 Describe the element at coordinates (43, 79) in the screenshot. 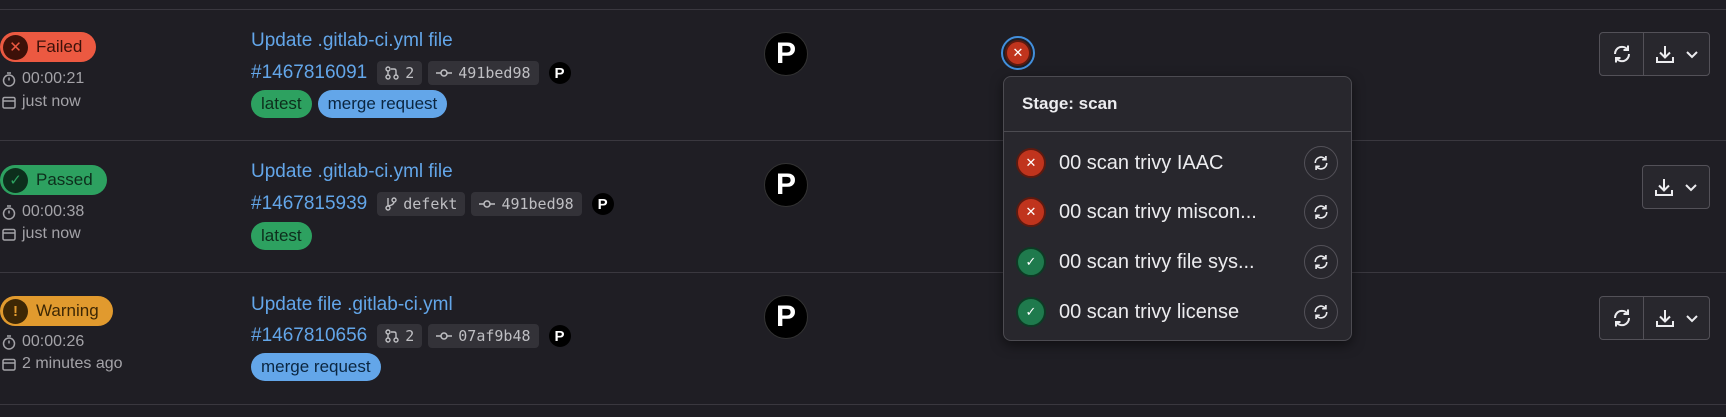

I see `duration: 00:00:21` at that location.